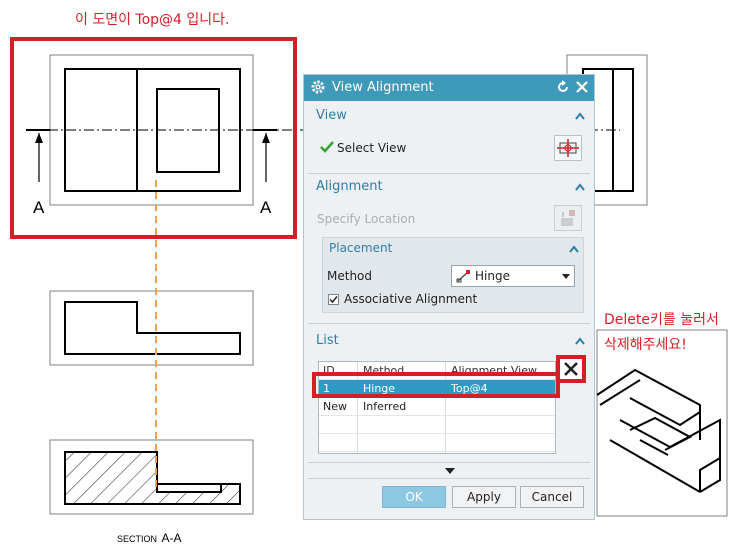  I want to click on arrow-right-head, so click(266, 138).